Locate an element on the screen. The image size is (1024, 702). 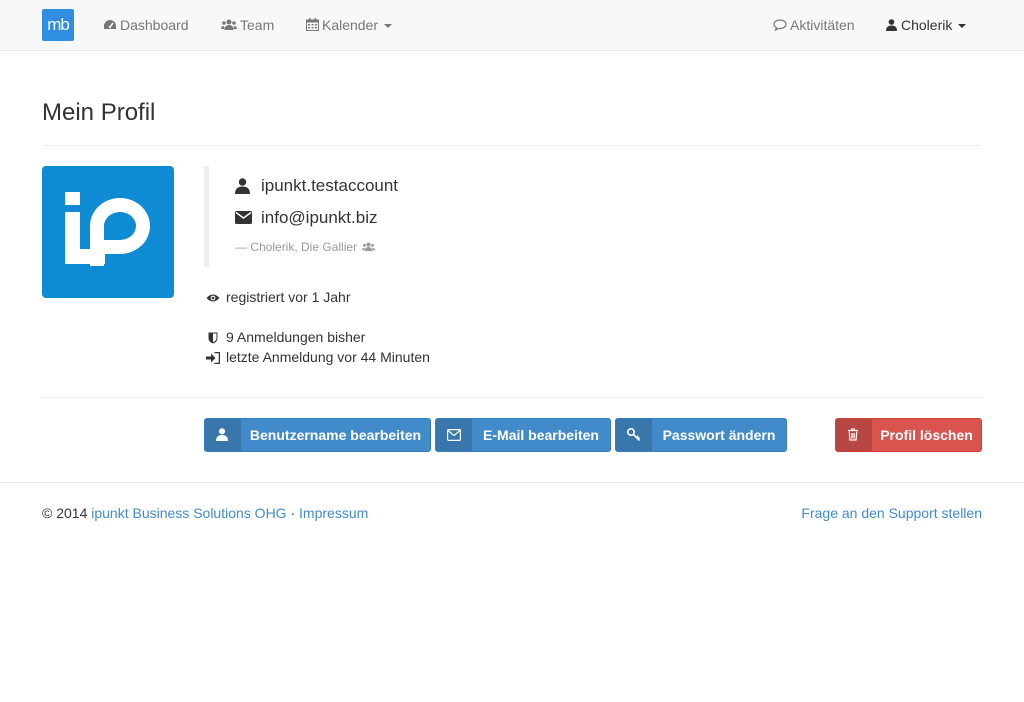
nav-user-label: Cholerik is located at coordinates (927, 25).